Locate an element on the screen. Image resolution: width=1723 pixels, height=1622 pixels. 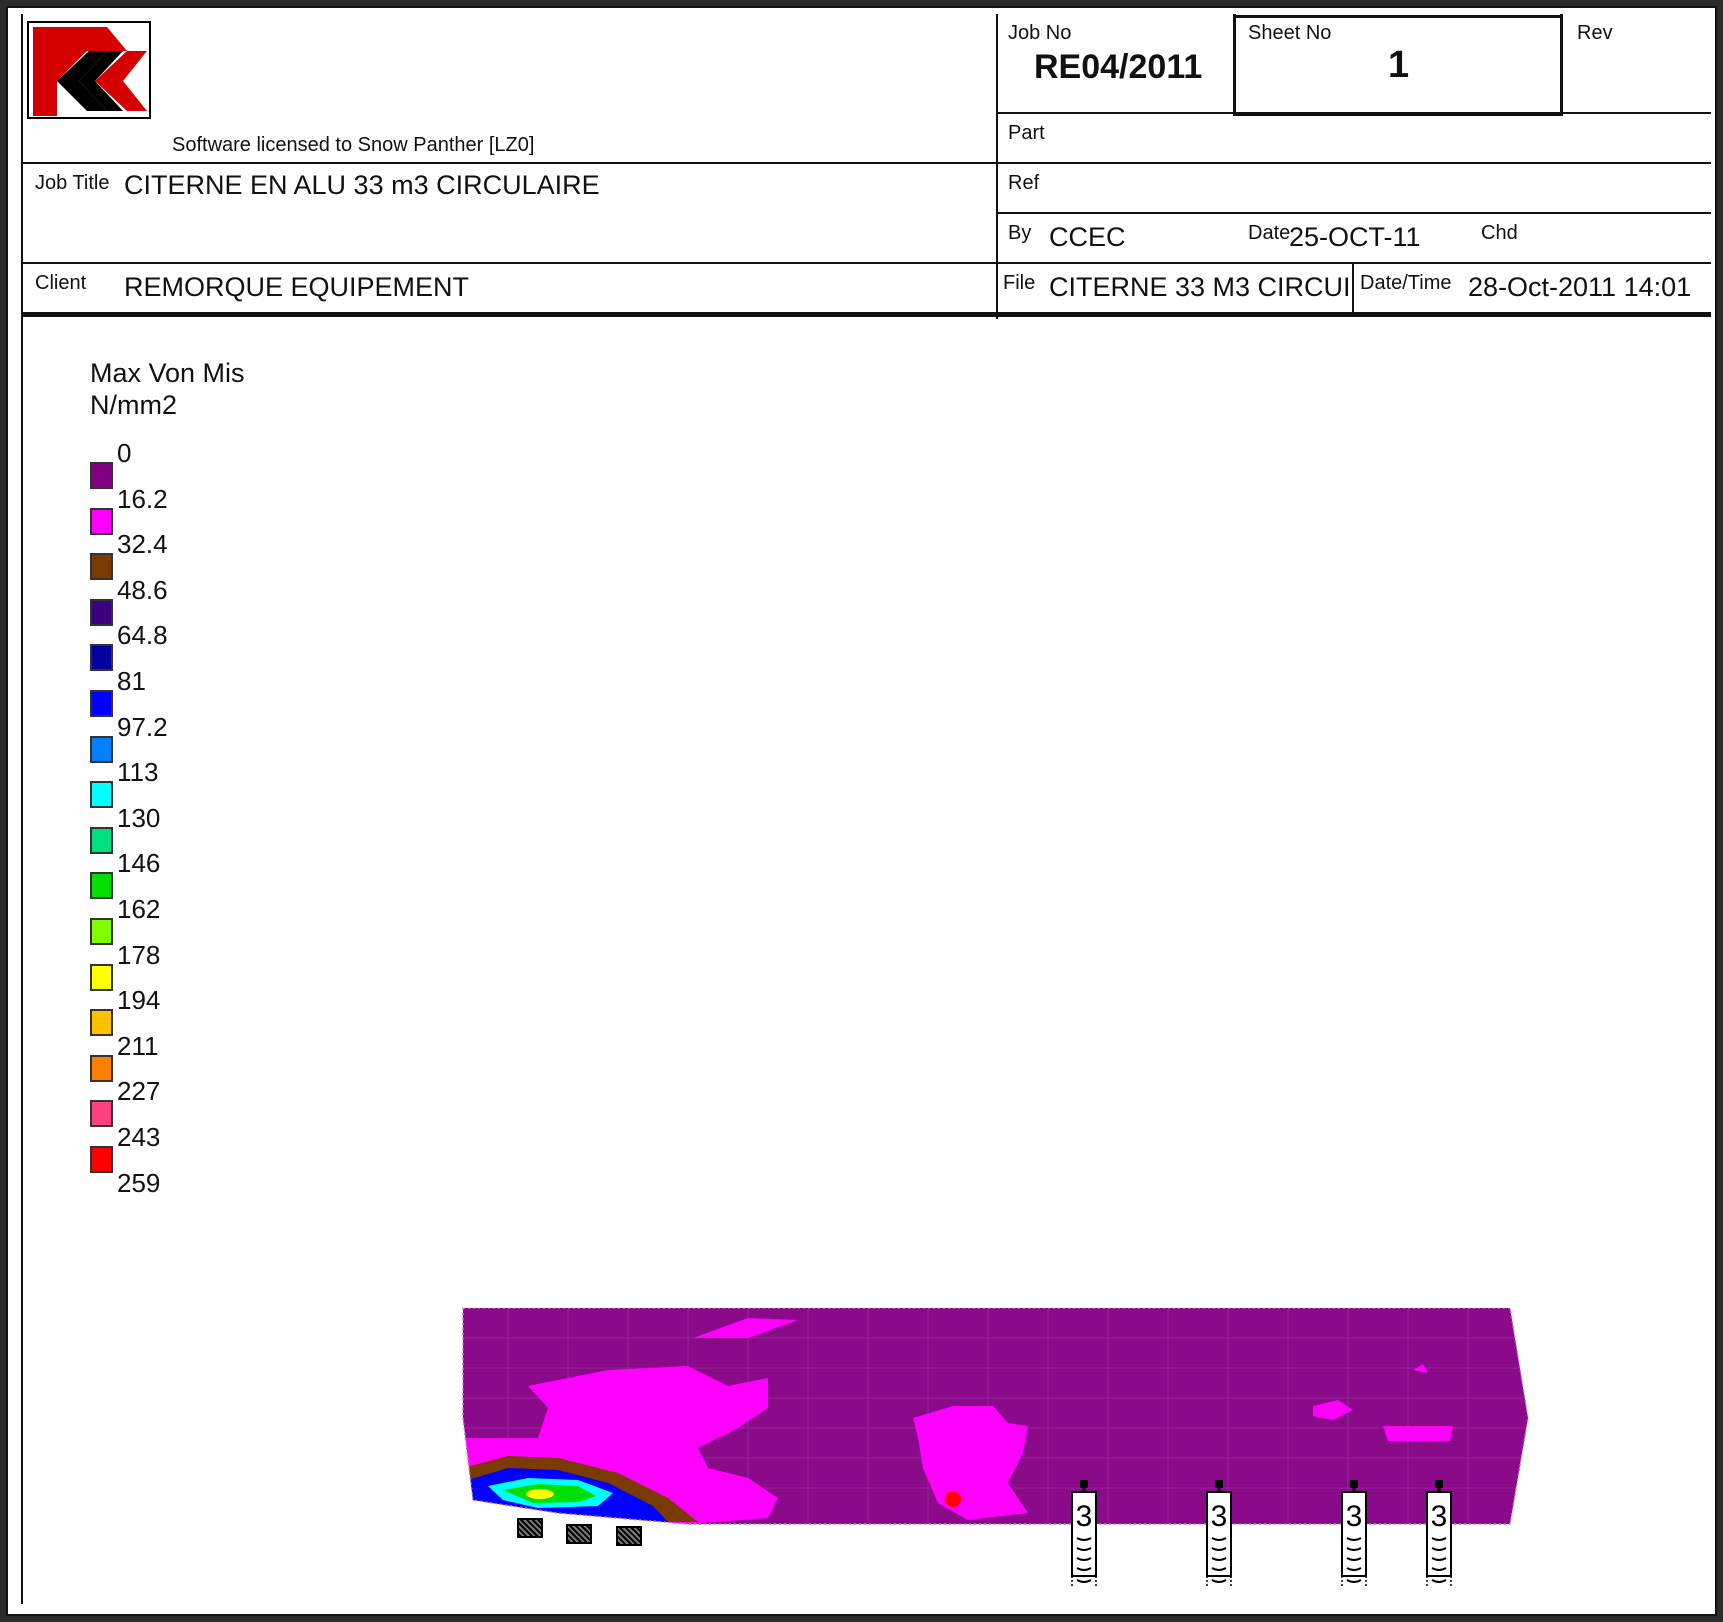
by-label: By is located at coordinates (1020, 233).